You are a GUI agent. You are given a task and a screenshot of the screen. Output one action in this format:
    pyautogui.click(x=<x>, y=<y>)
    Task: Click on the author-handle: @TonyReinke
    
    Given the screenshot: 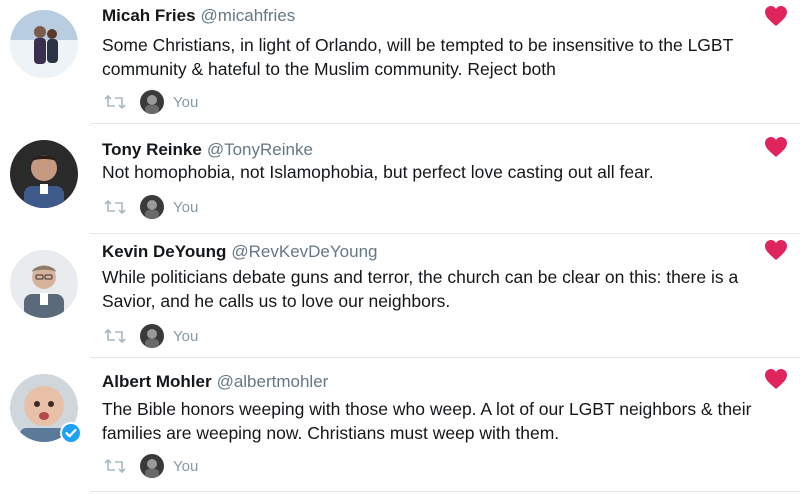 What is the action you would take?
    pyautogui.click(x=260, y=149)
    